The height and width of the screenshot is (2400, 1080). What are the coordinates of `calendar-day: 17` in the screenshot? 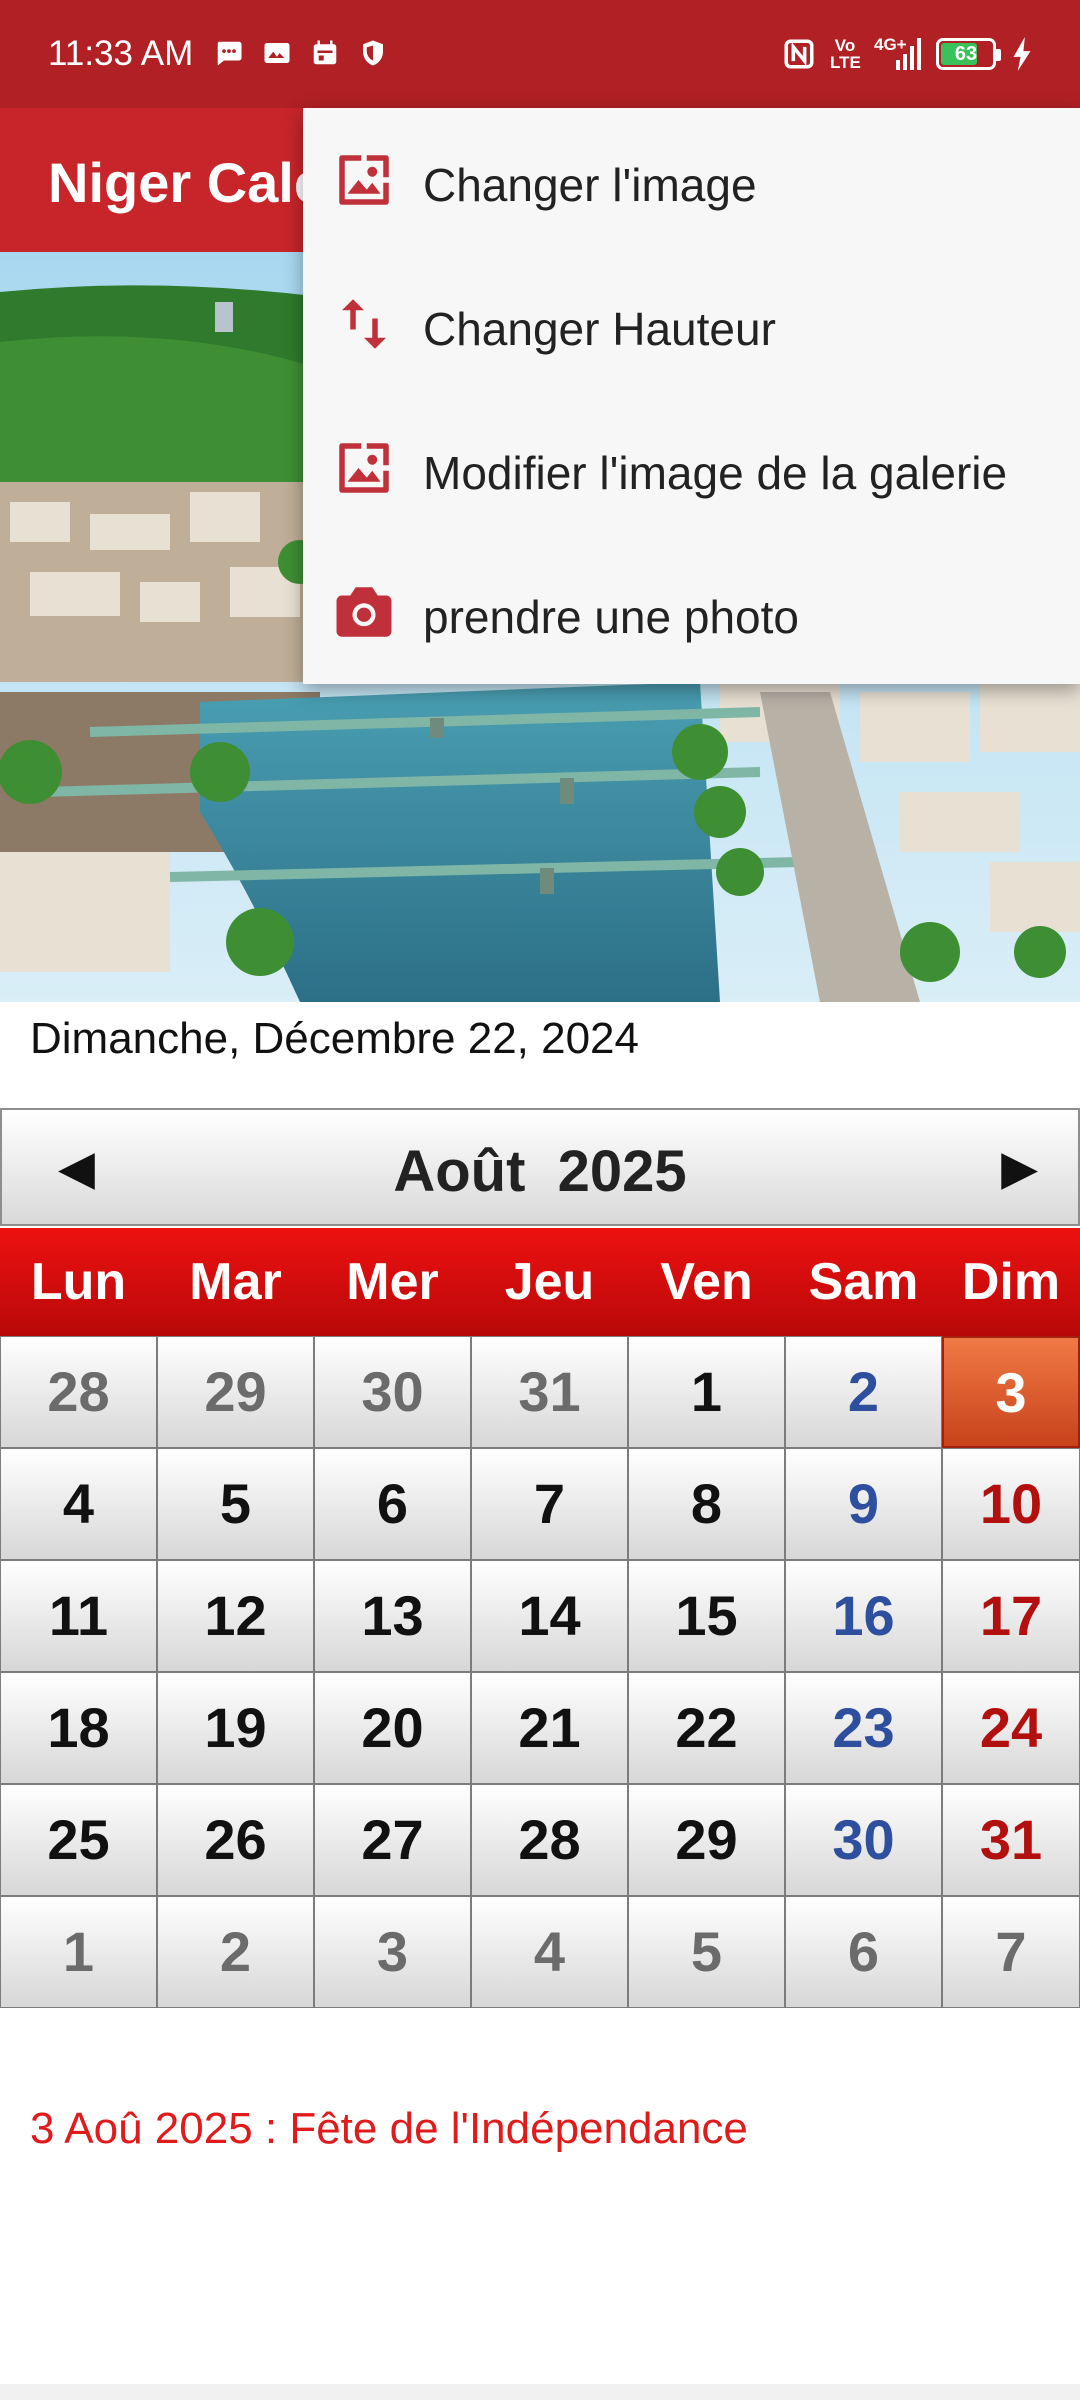 It's located at (1011, 1616).